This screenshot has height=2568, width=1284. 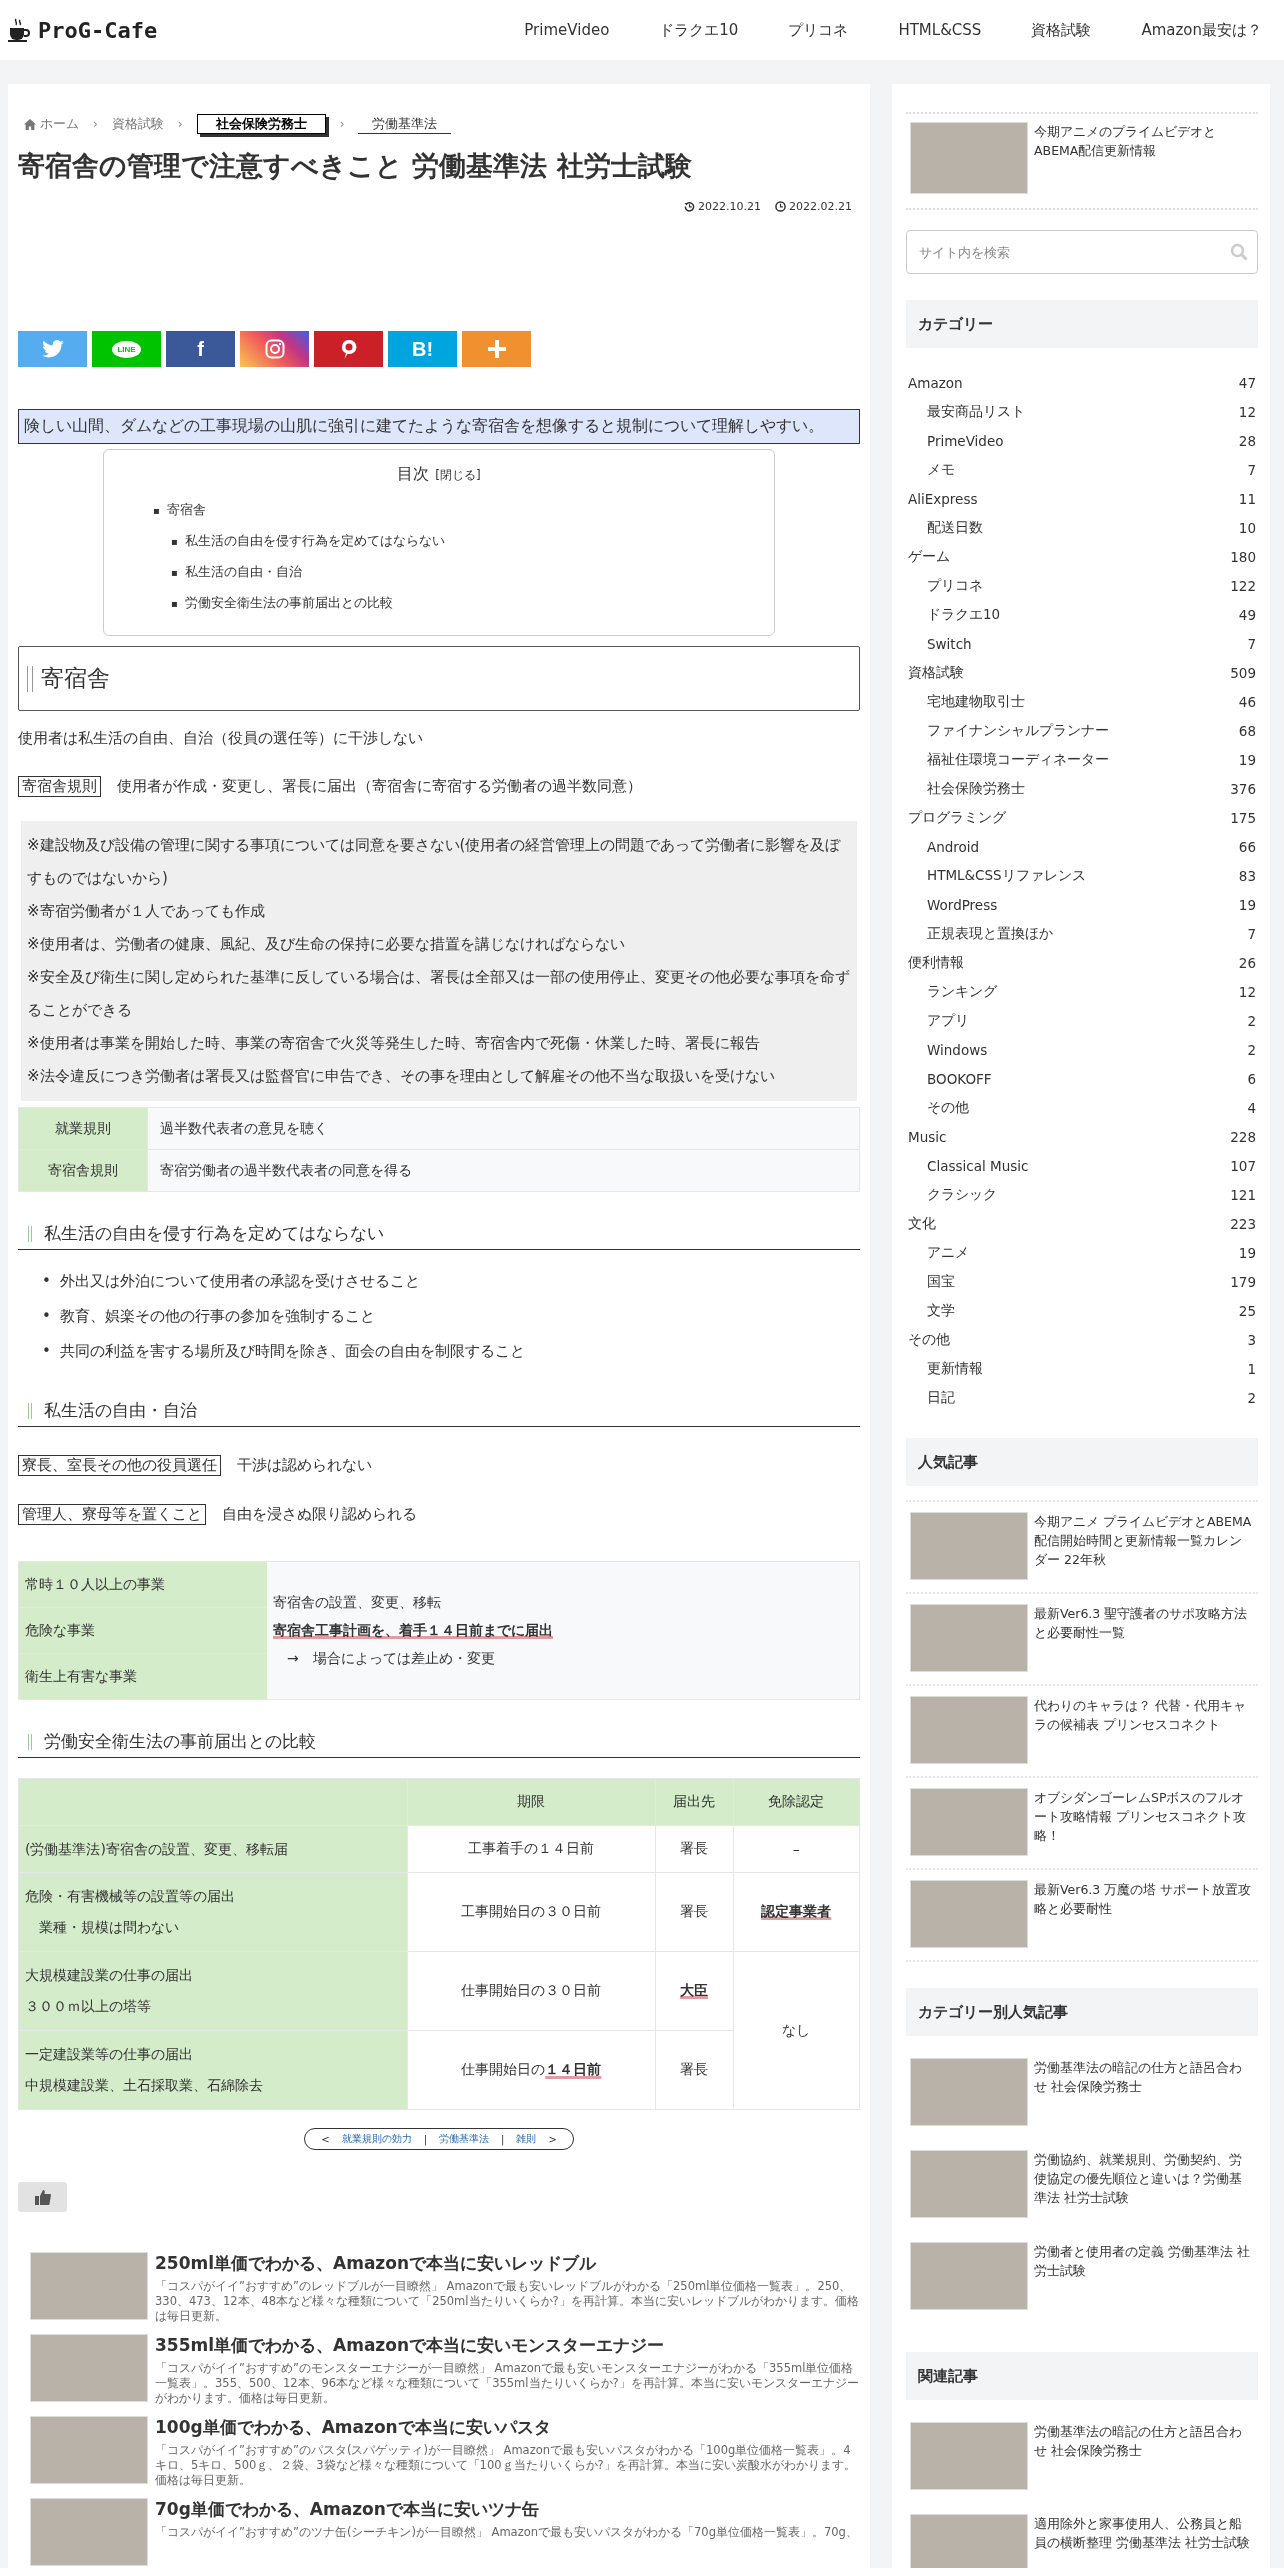 I want to click on category-link: BOOKOFF 6, so click(x=1082, y=1078).